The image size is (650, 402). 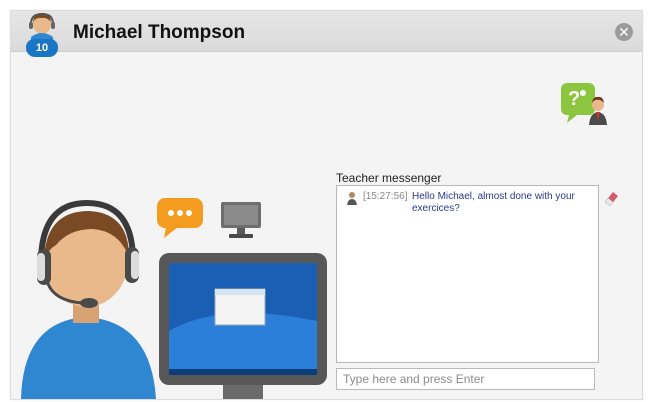 I want to click on monitor-icon, so click(x=241, y=220).